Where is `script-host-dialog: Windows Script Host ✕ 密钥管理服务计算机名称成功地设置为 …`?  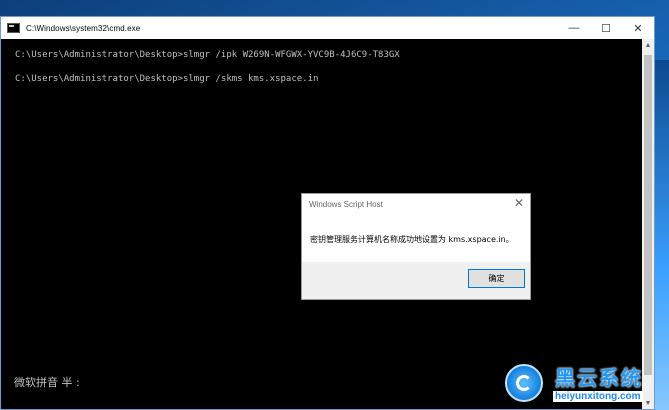 script-host-dialog: Windows Script Host ✕ 密钥管理服务计算机名称成功地设置为 … is located at coordinates (416, 246).